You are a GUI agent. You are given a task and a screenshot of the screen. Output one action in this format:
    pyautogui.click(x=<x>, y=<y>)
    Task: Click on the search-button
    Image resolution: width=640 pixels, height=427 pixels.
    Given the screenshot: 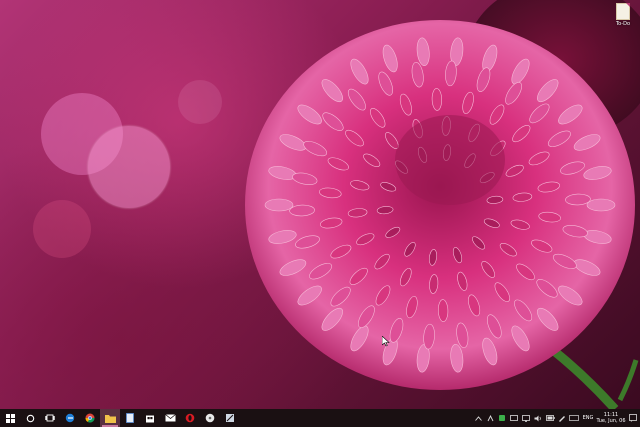 What is the action you would take?
    pyautogui.click(x=30, y=418)
    